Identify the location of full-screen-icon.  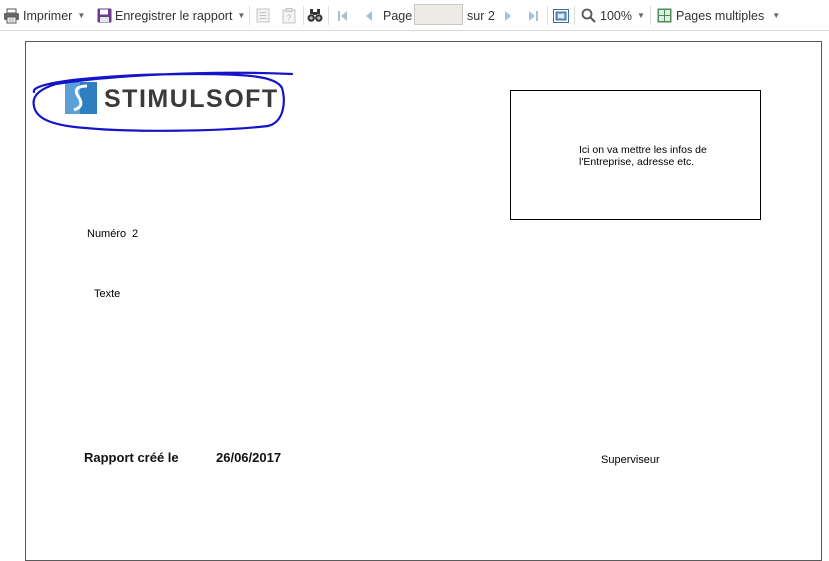
(561, 15).